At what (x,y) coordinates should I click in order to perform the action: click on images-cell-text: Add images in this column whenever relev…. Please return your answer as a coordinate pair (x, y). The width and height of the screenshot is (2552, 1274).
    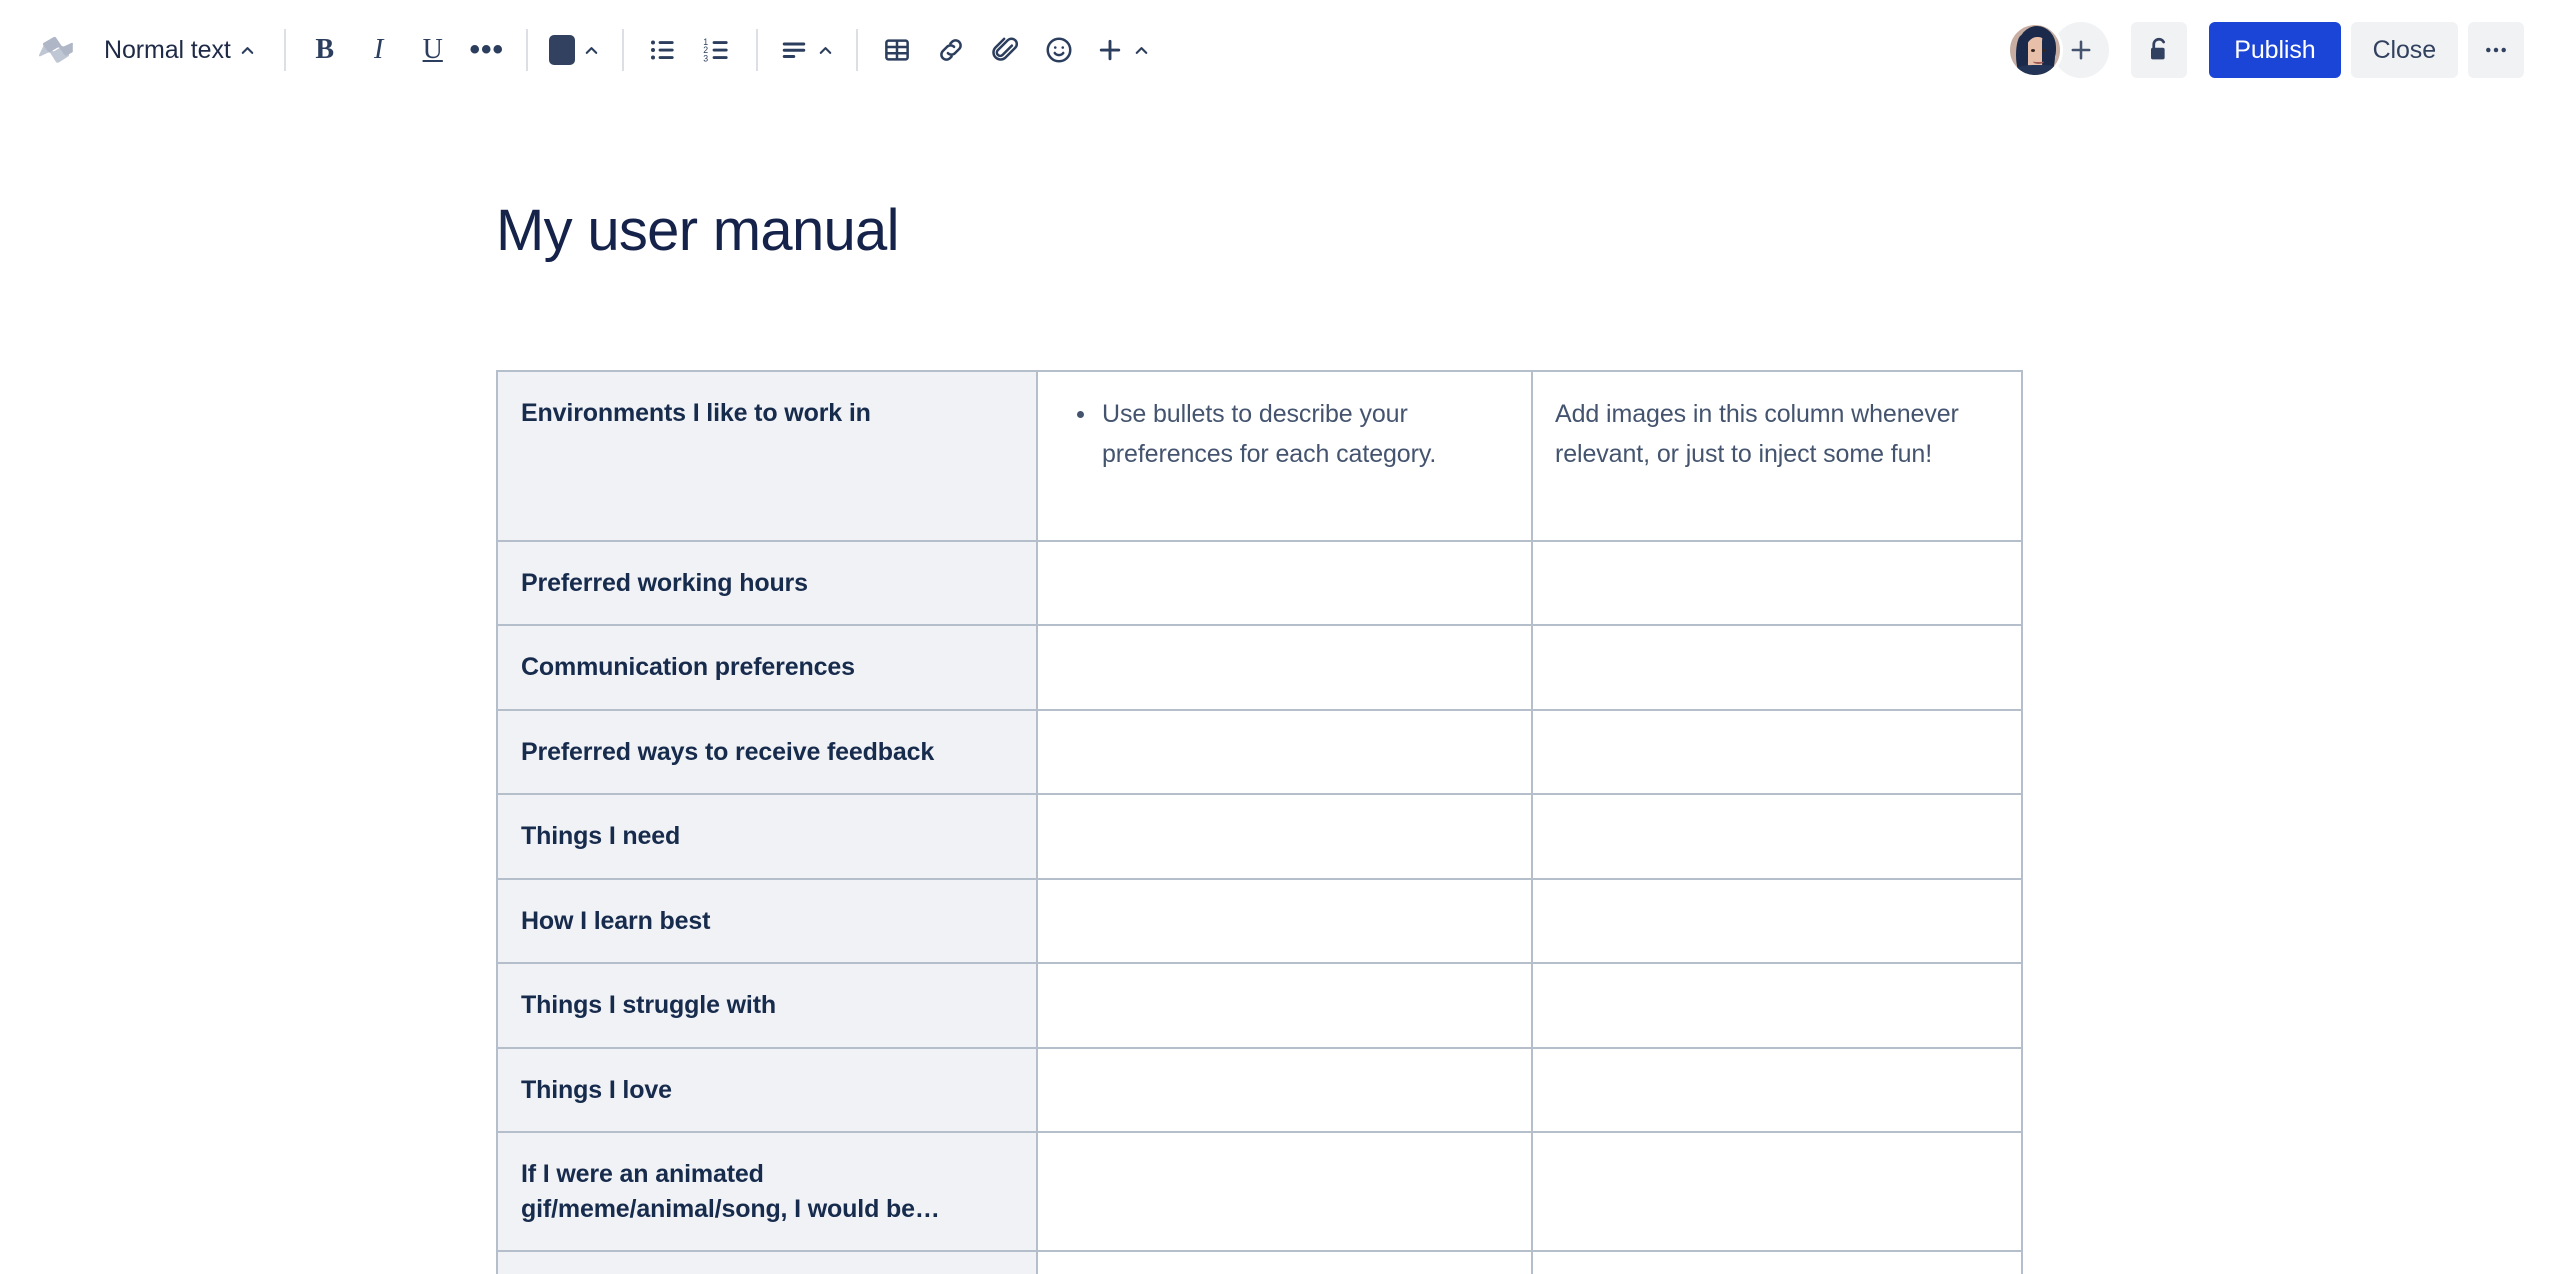
    Looking at the image, I should click on (1757, 434).